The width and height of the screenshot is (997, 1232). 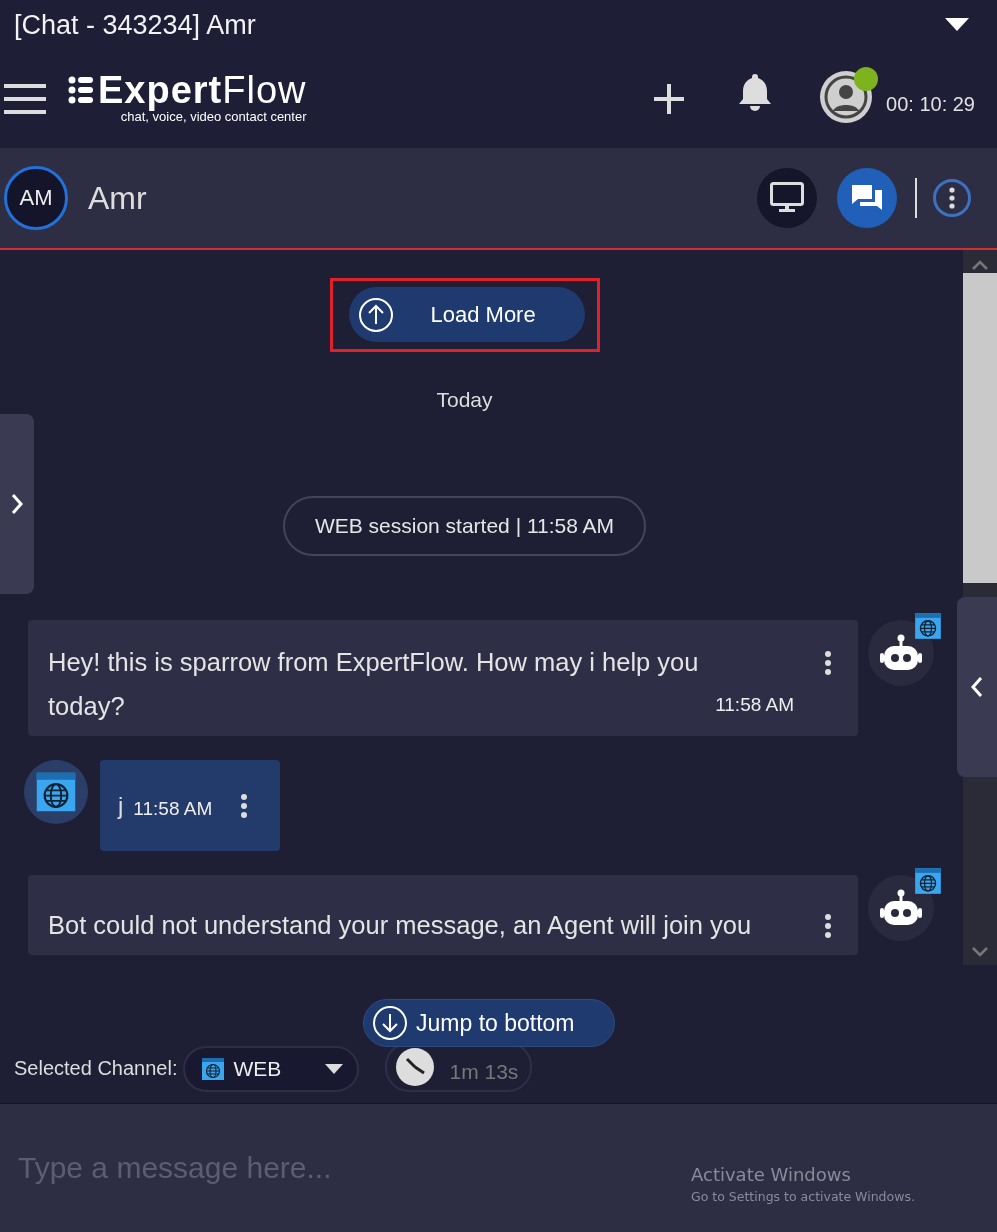 What do you see at coordinates (36, 198) in the screenshot?
I see `contact-avatar: AM` at bounding box center [36, 198].